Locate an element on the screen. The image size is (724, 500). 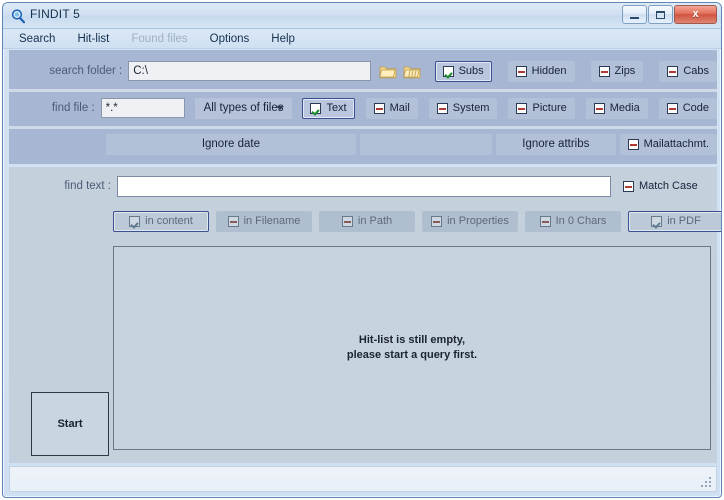
checkbox-media-label: Media is located at coordinates (624, 108).